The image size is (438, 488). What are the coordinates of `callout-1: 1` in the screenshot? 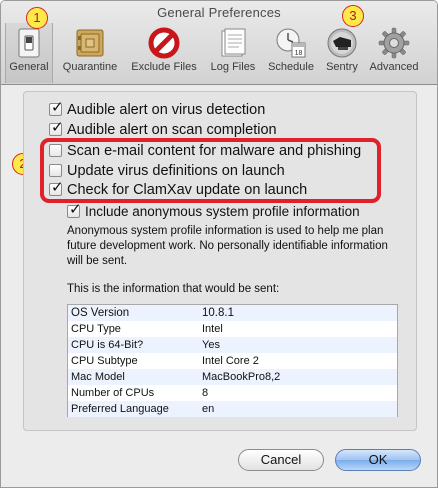 It's located at (37, 18).